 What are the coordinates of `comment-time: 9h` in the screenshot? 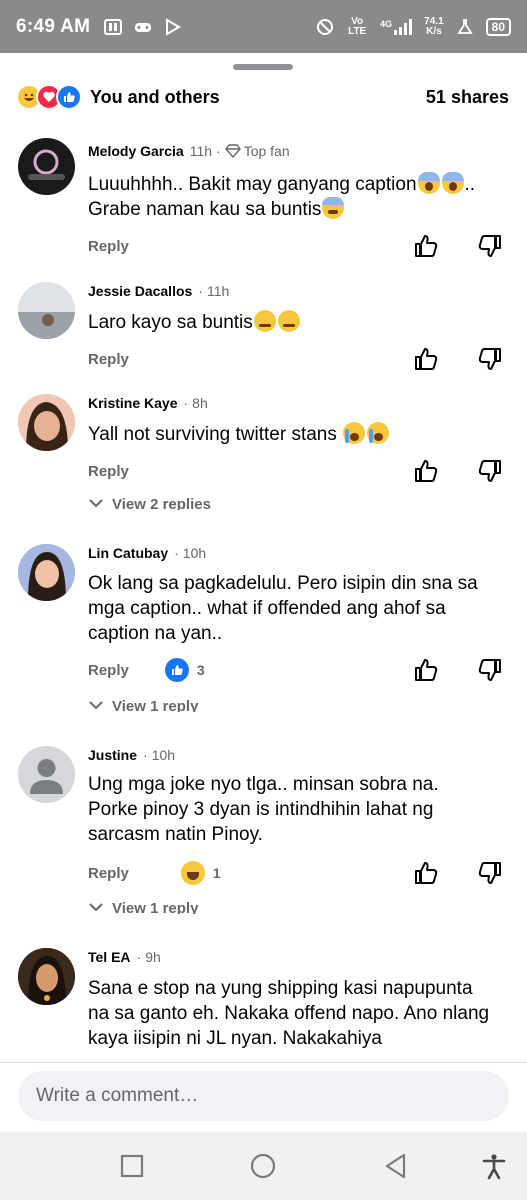 It's located at (153, 957).